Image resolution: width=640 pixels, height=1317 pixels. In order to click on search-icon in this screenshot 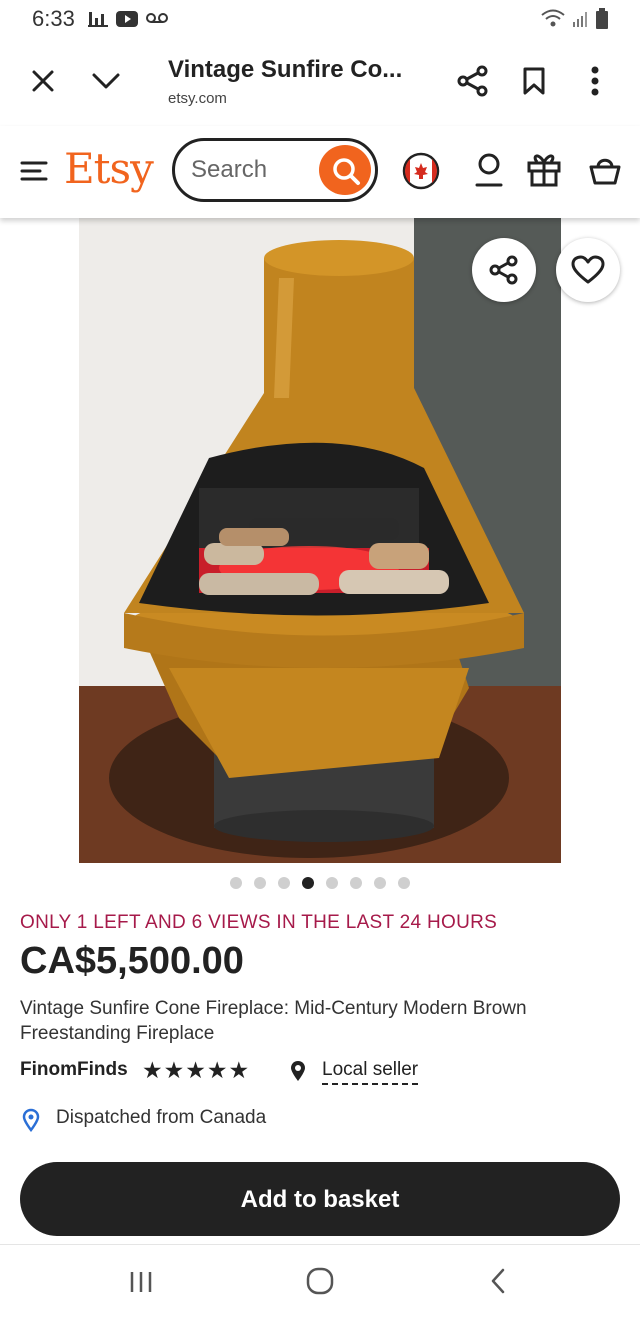, I will do `click(346, 171)`.